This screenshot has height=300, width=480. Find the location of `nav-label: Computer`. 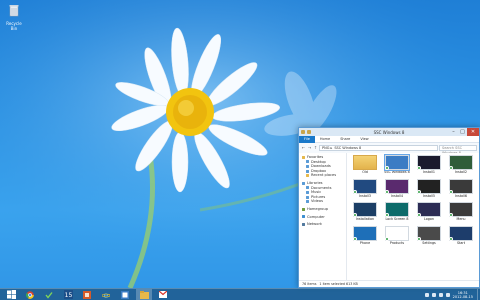

nav-label: Computer is located at coordinates (316, 216).